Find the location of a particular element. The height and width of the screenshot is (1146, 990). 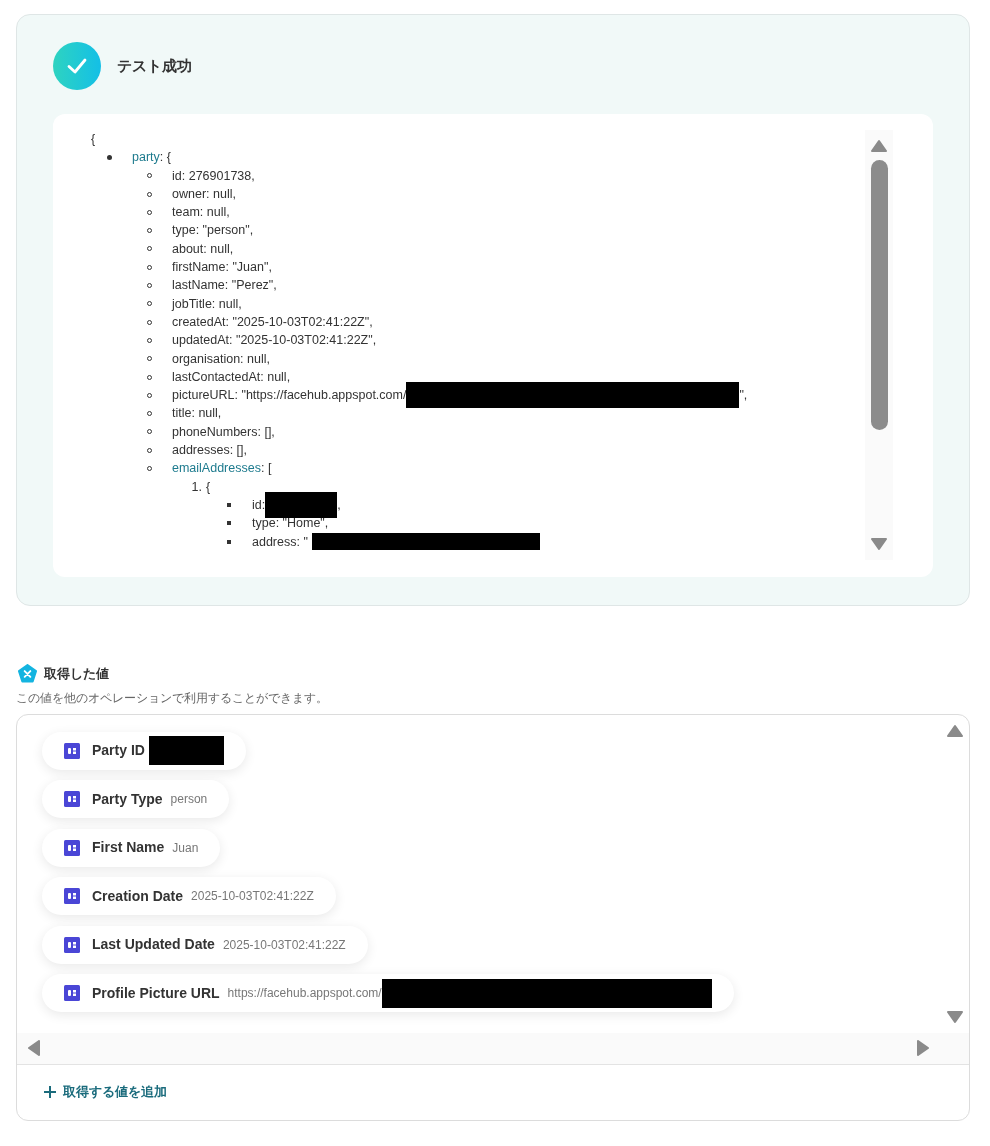

json-key: party is located at coordinates (146, 157).